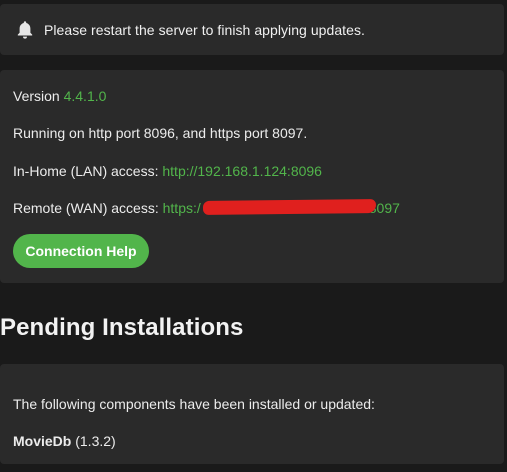  Describe the element at coordinates (242, 171) in the screenshot. I see `lan-access-url: http://192.168.1.124:8096` at that location.